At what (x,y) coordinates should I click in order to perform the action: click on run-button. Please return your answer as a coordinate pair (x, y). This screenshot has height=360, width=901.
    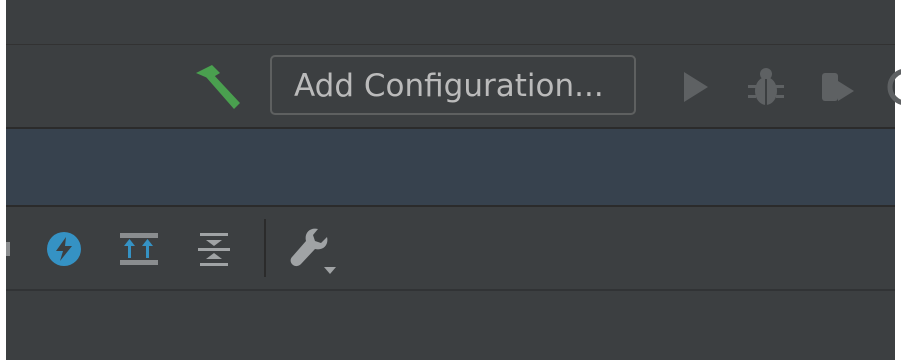
    Looking at the image, I should click on (694, 87).